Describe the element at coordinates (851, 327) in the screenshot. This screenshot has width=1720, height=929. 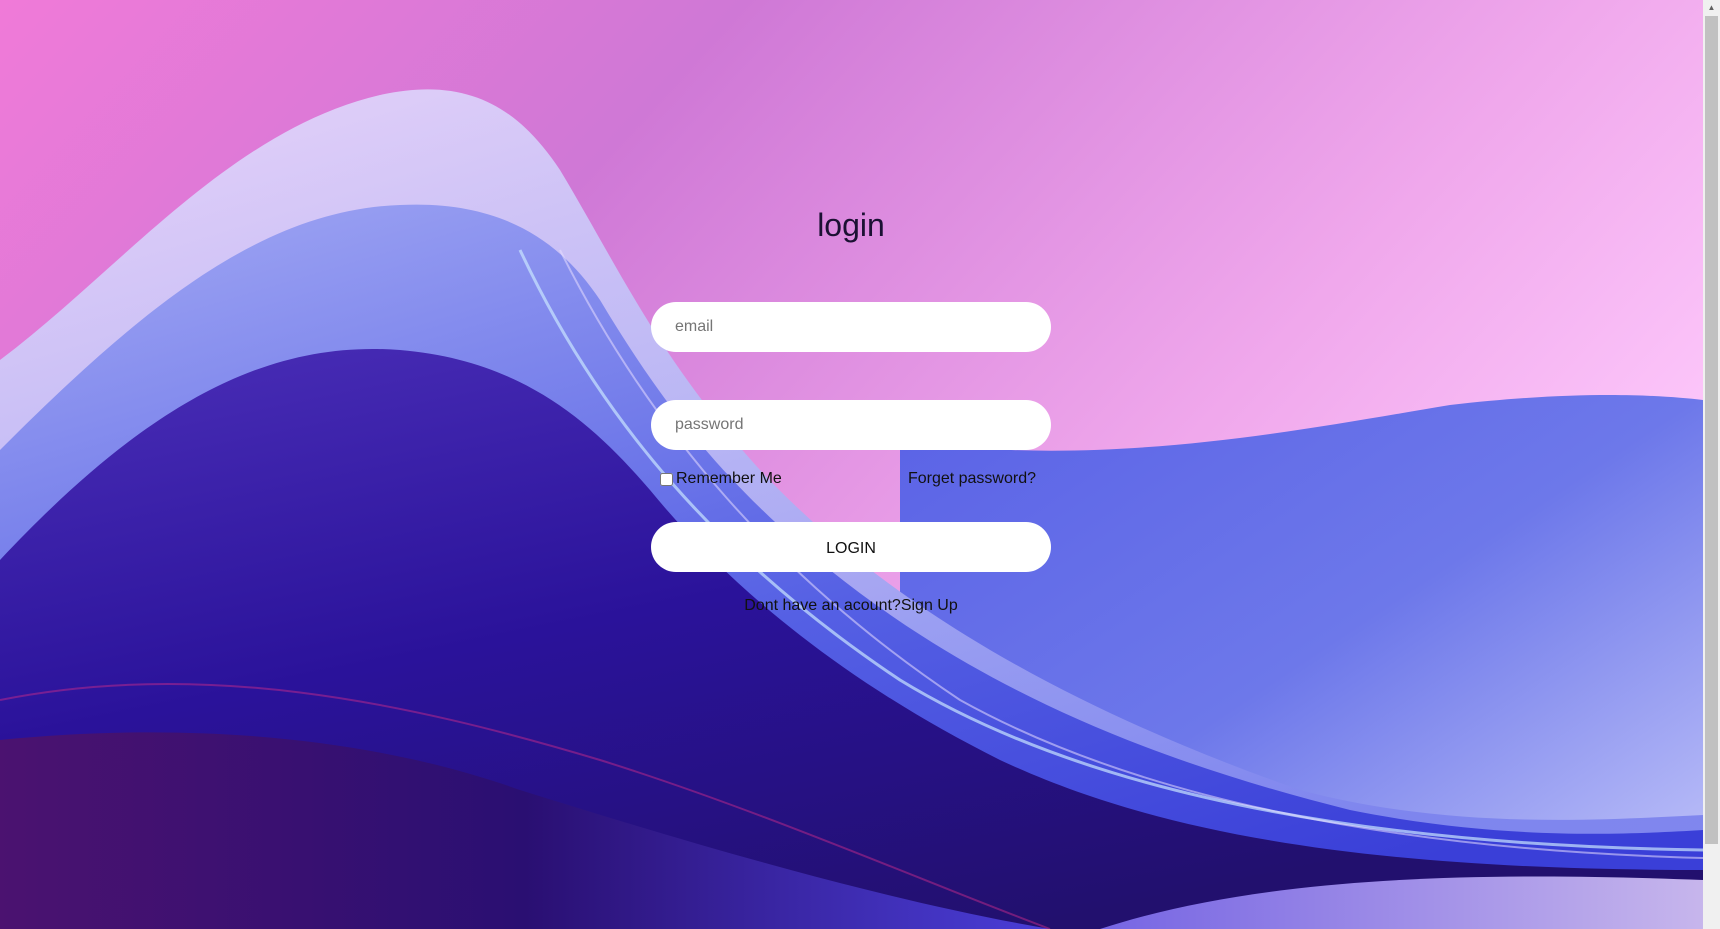
I see `email-field` at that location.